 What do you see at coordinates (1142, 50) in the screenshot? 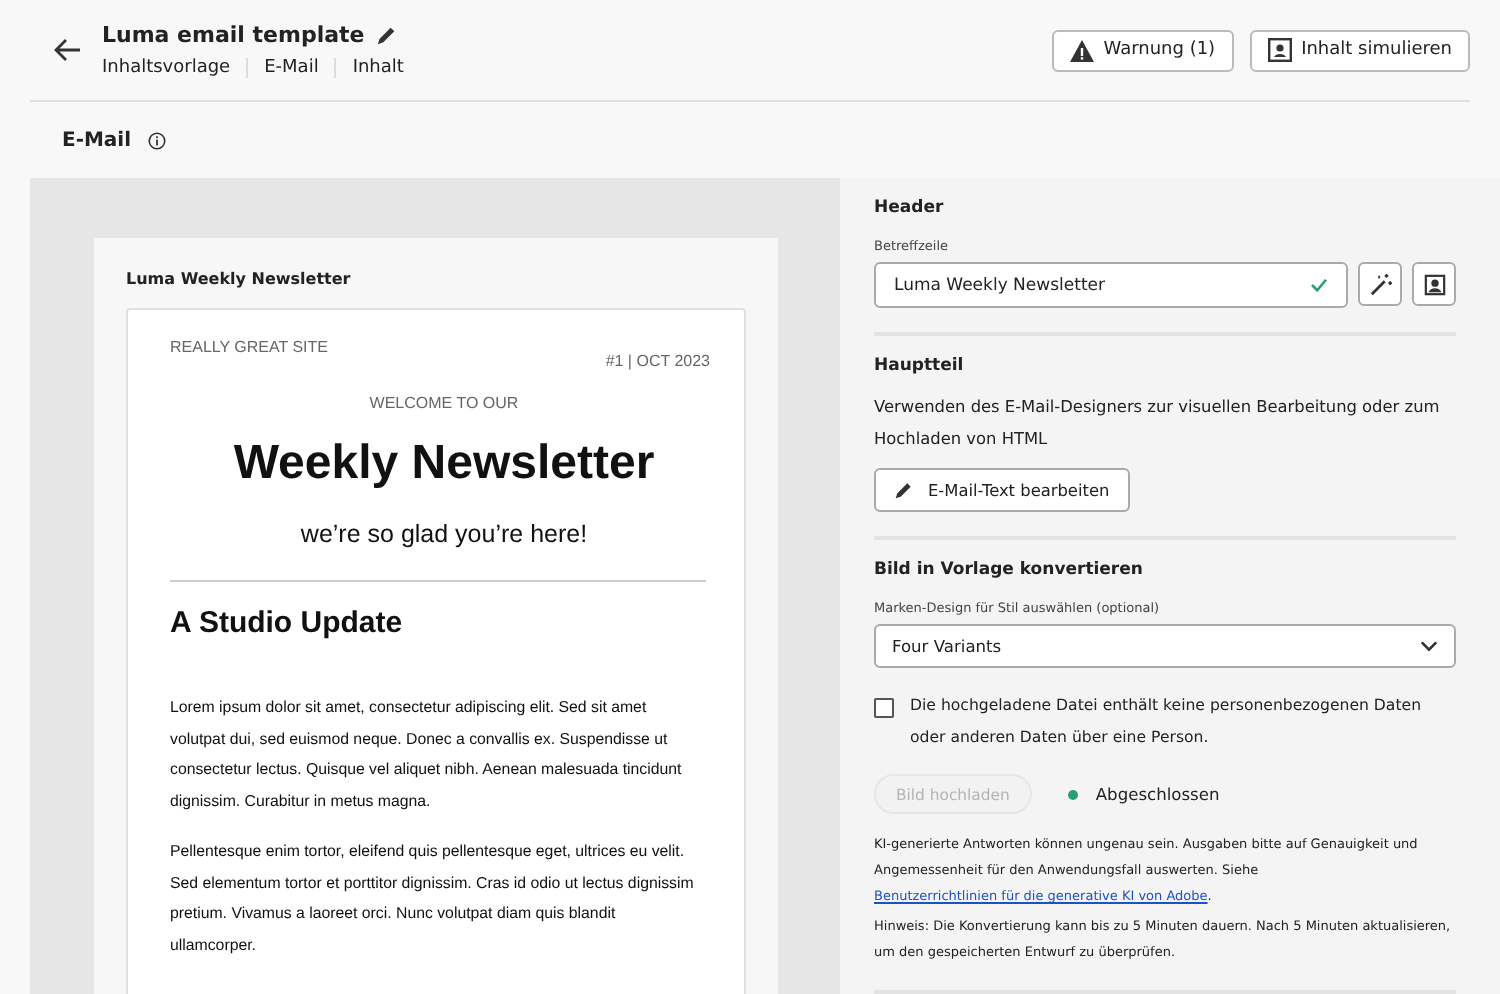
I see `header-button: Warnung (1)` at bounding box center [1142, 50].